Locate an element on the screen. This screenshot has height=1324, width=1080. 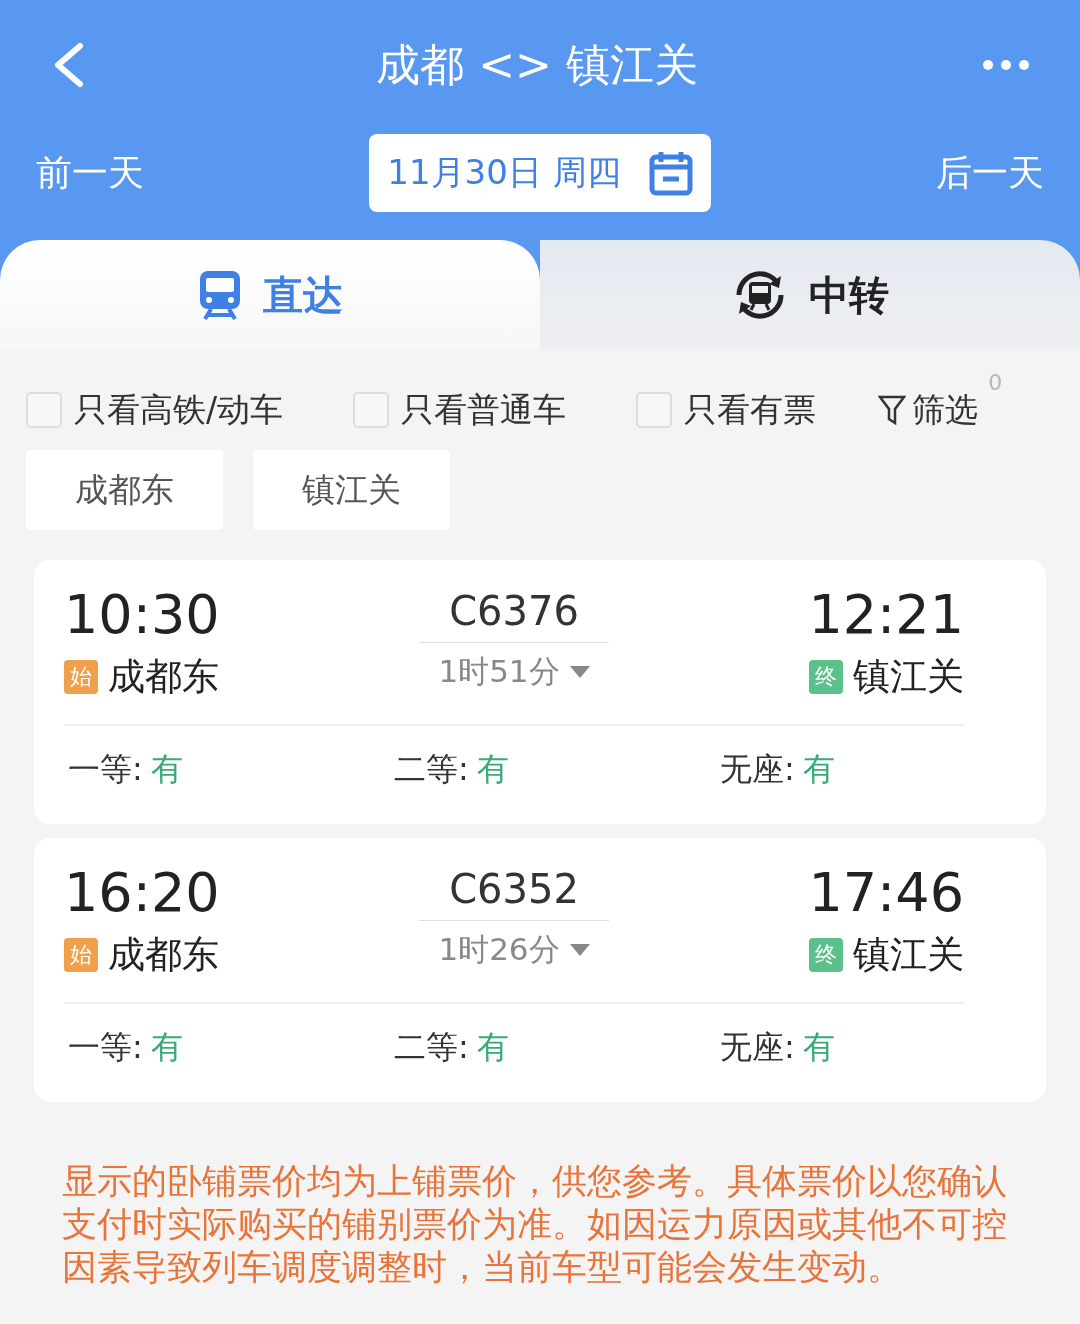
filter-count: 0 is located at coordinates (995, 382).